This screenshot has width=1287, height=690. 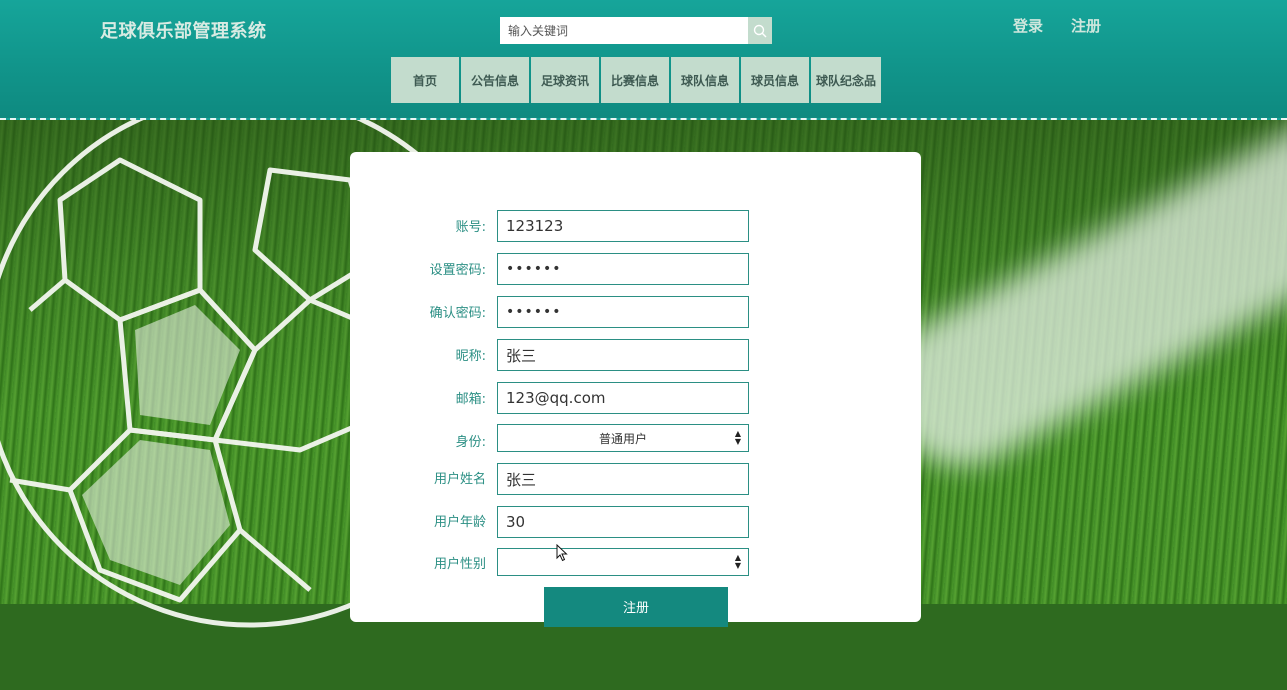 What do you see at coordinates (624, 30) in the screenshot?
I see `search-input` at bounding box center [624, 30].